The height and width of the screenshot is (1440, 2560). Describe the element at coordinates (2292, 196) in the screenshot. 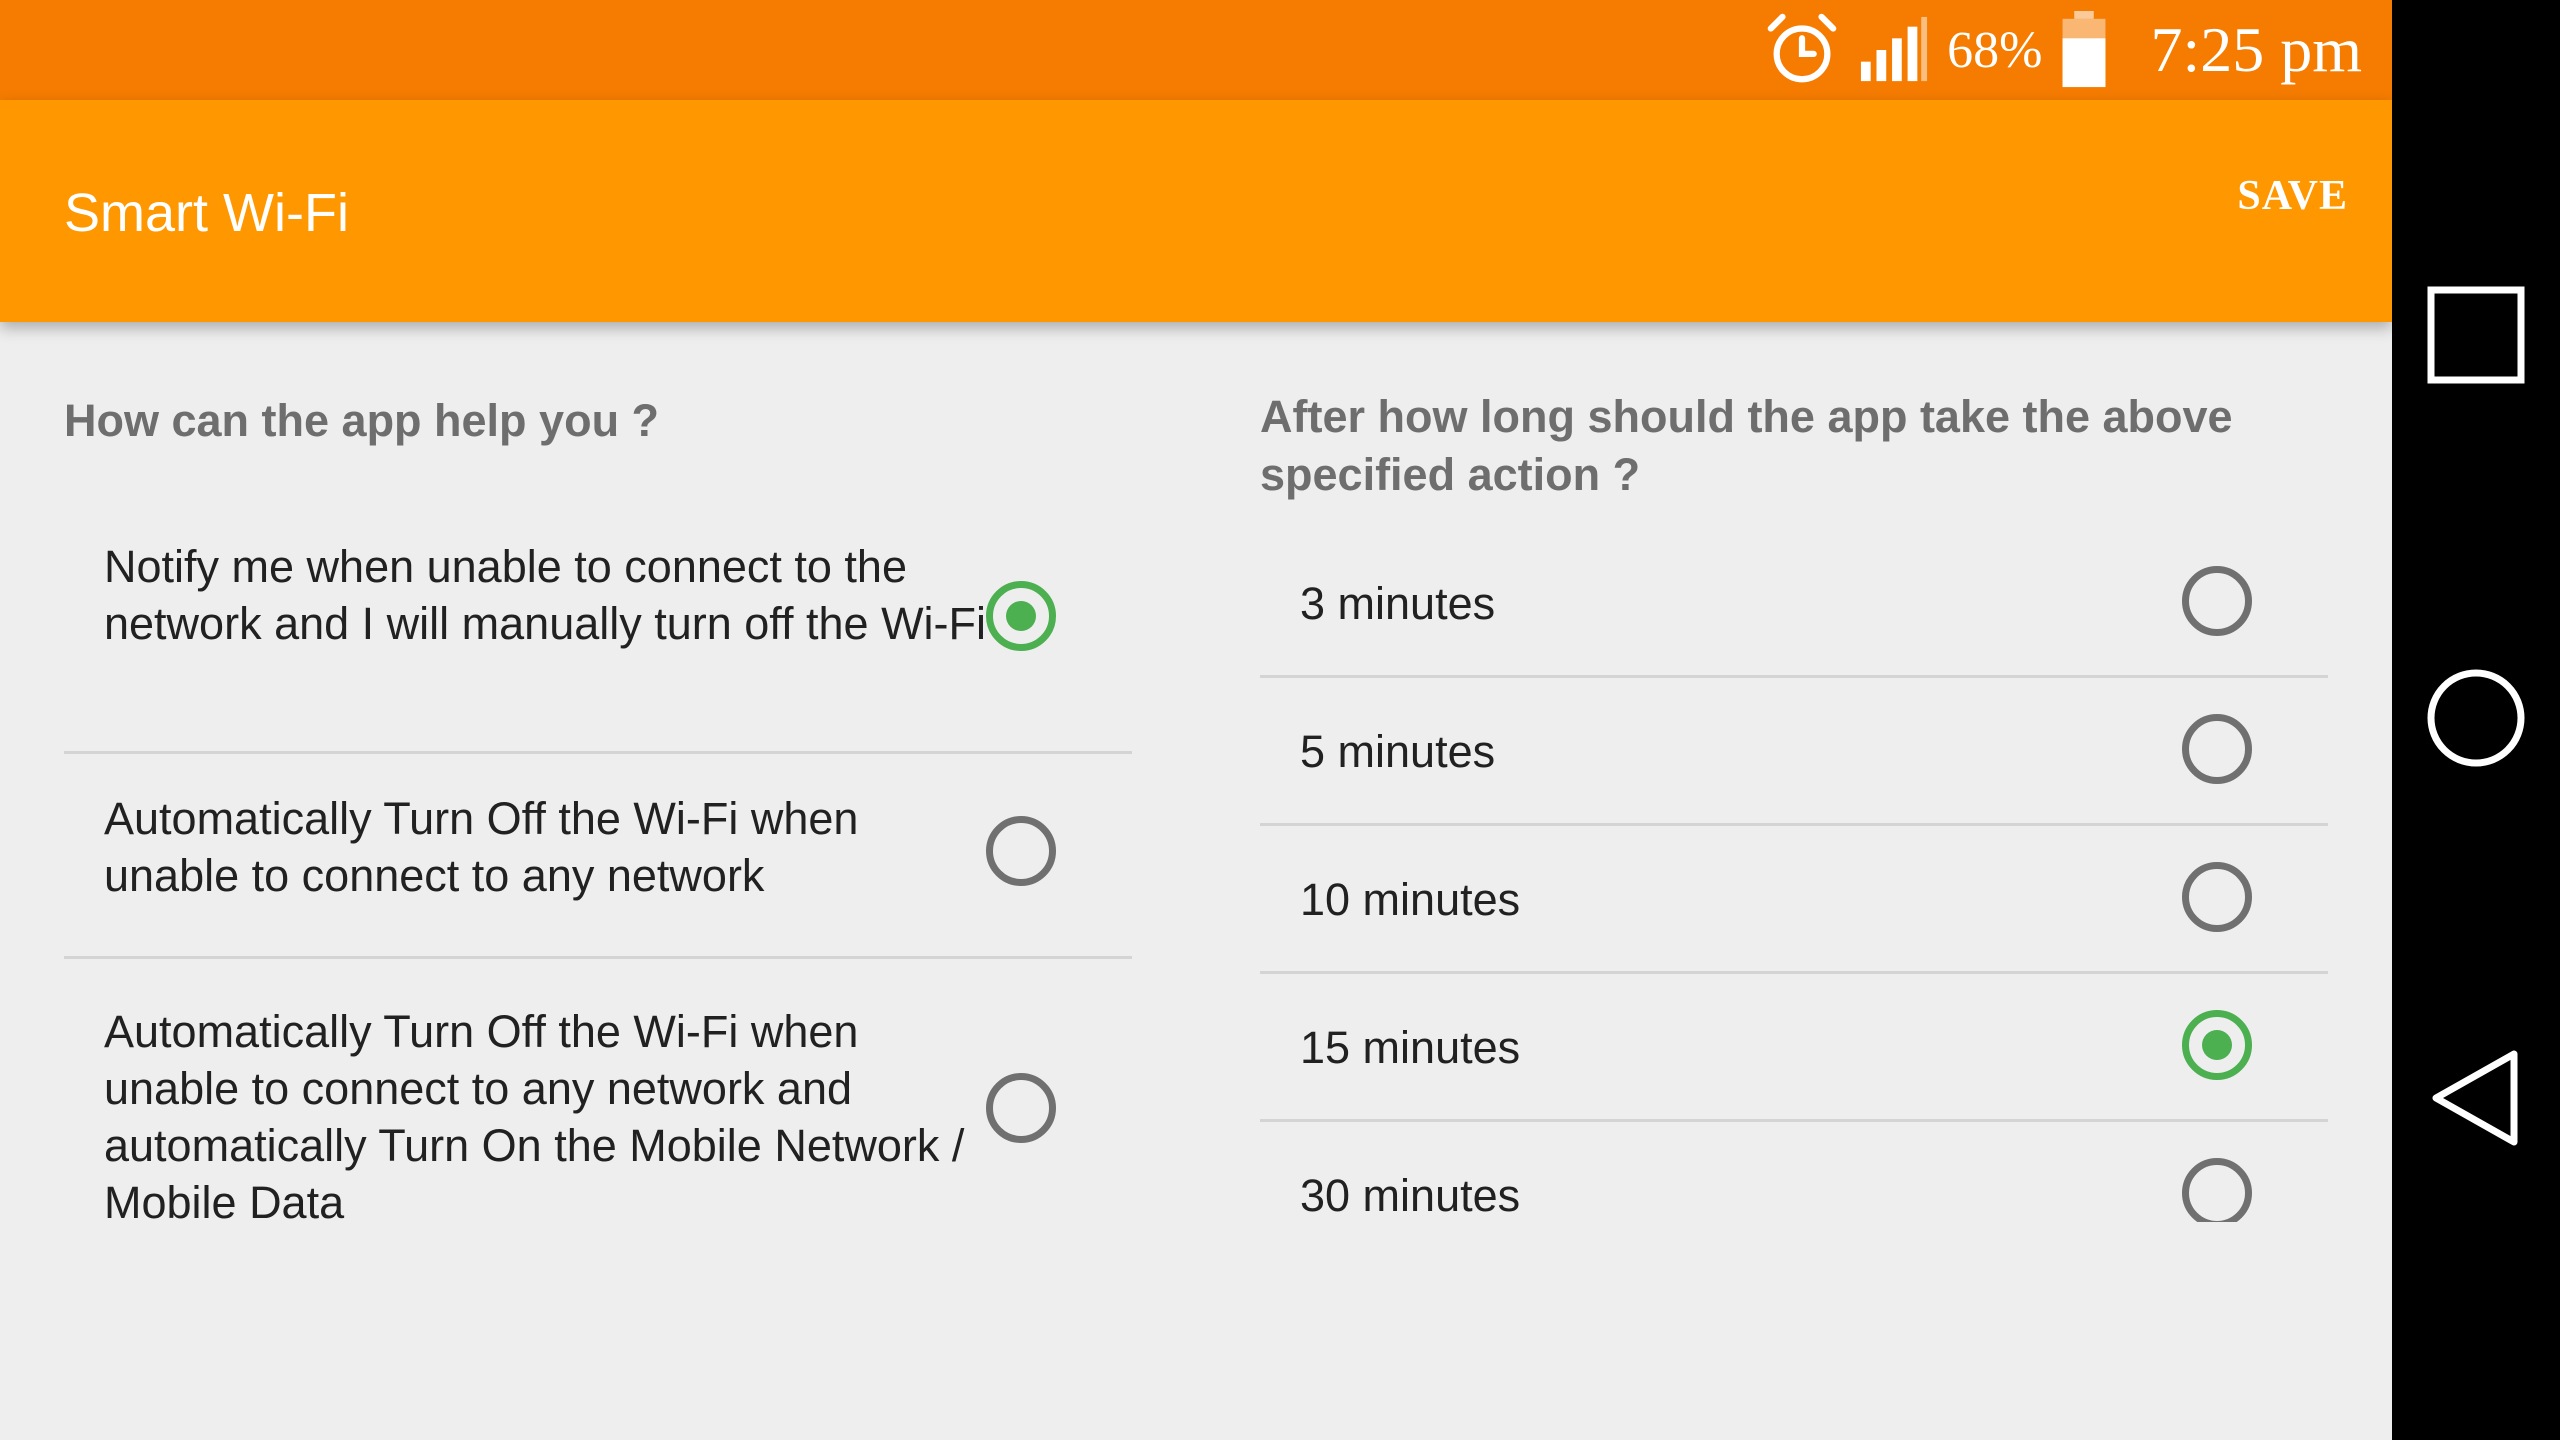

I see `save-button: SAVE` at that location.